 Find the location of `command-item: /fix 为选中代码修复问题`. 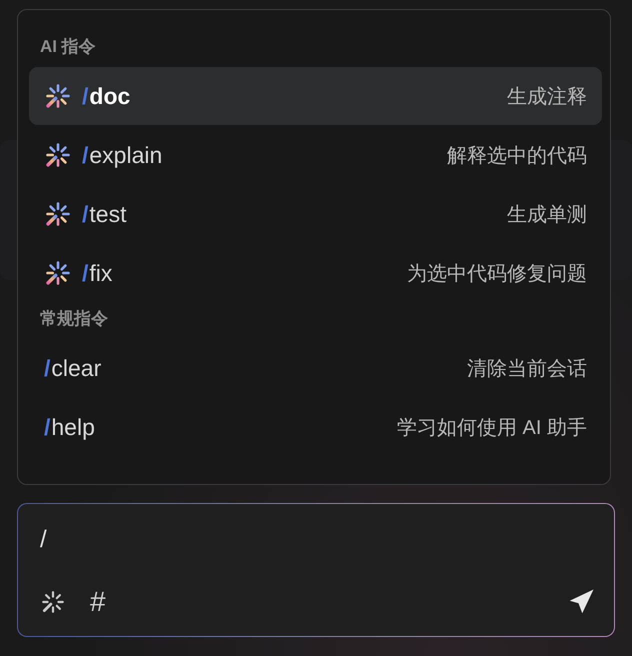

command-item: /fix 为选中代码修复问题 is located at coordinates (315, 273).